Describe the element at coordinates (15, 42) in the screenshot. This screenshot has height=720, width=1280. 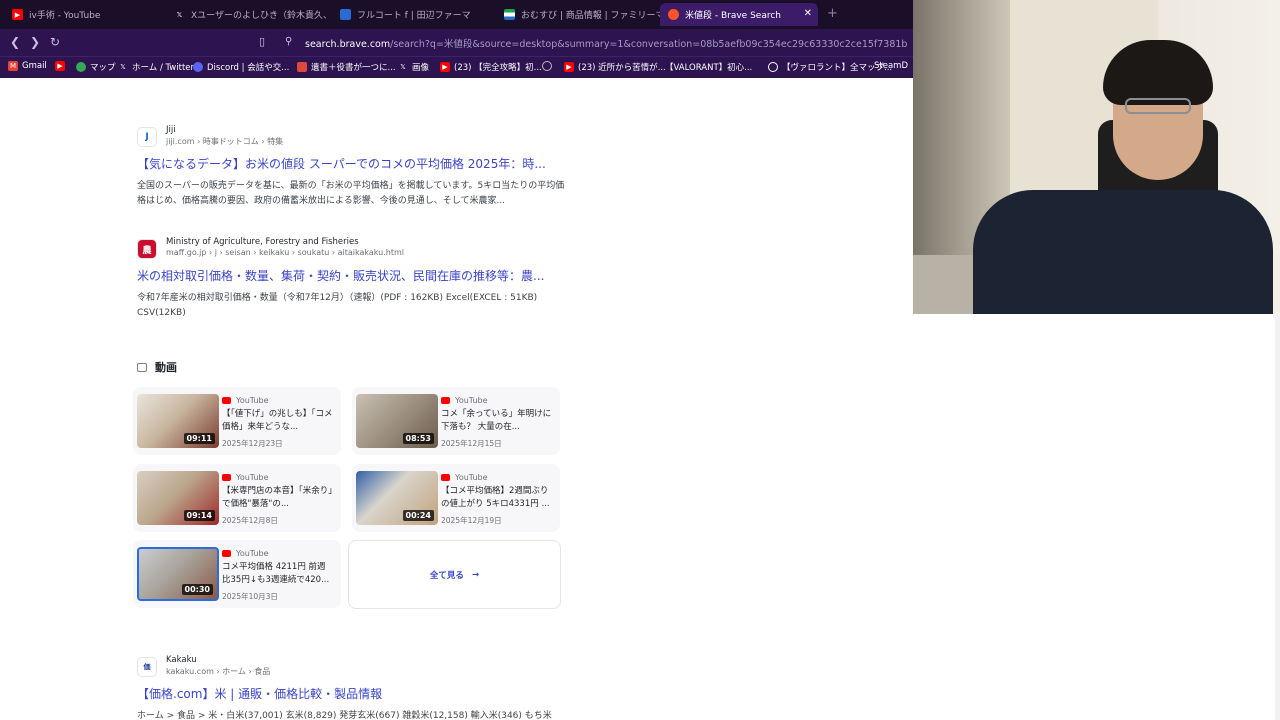
I see `back-icon: ❮` at that location.